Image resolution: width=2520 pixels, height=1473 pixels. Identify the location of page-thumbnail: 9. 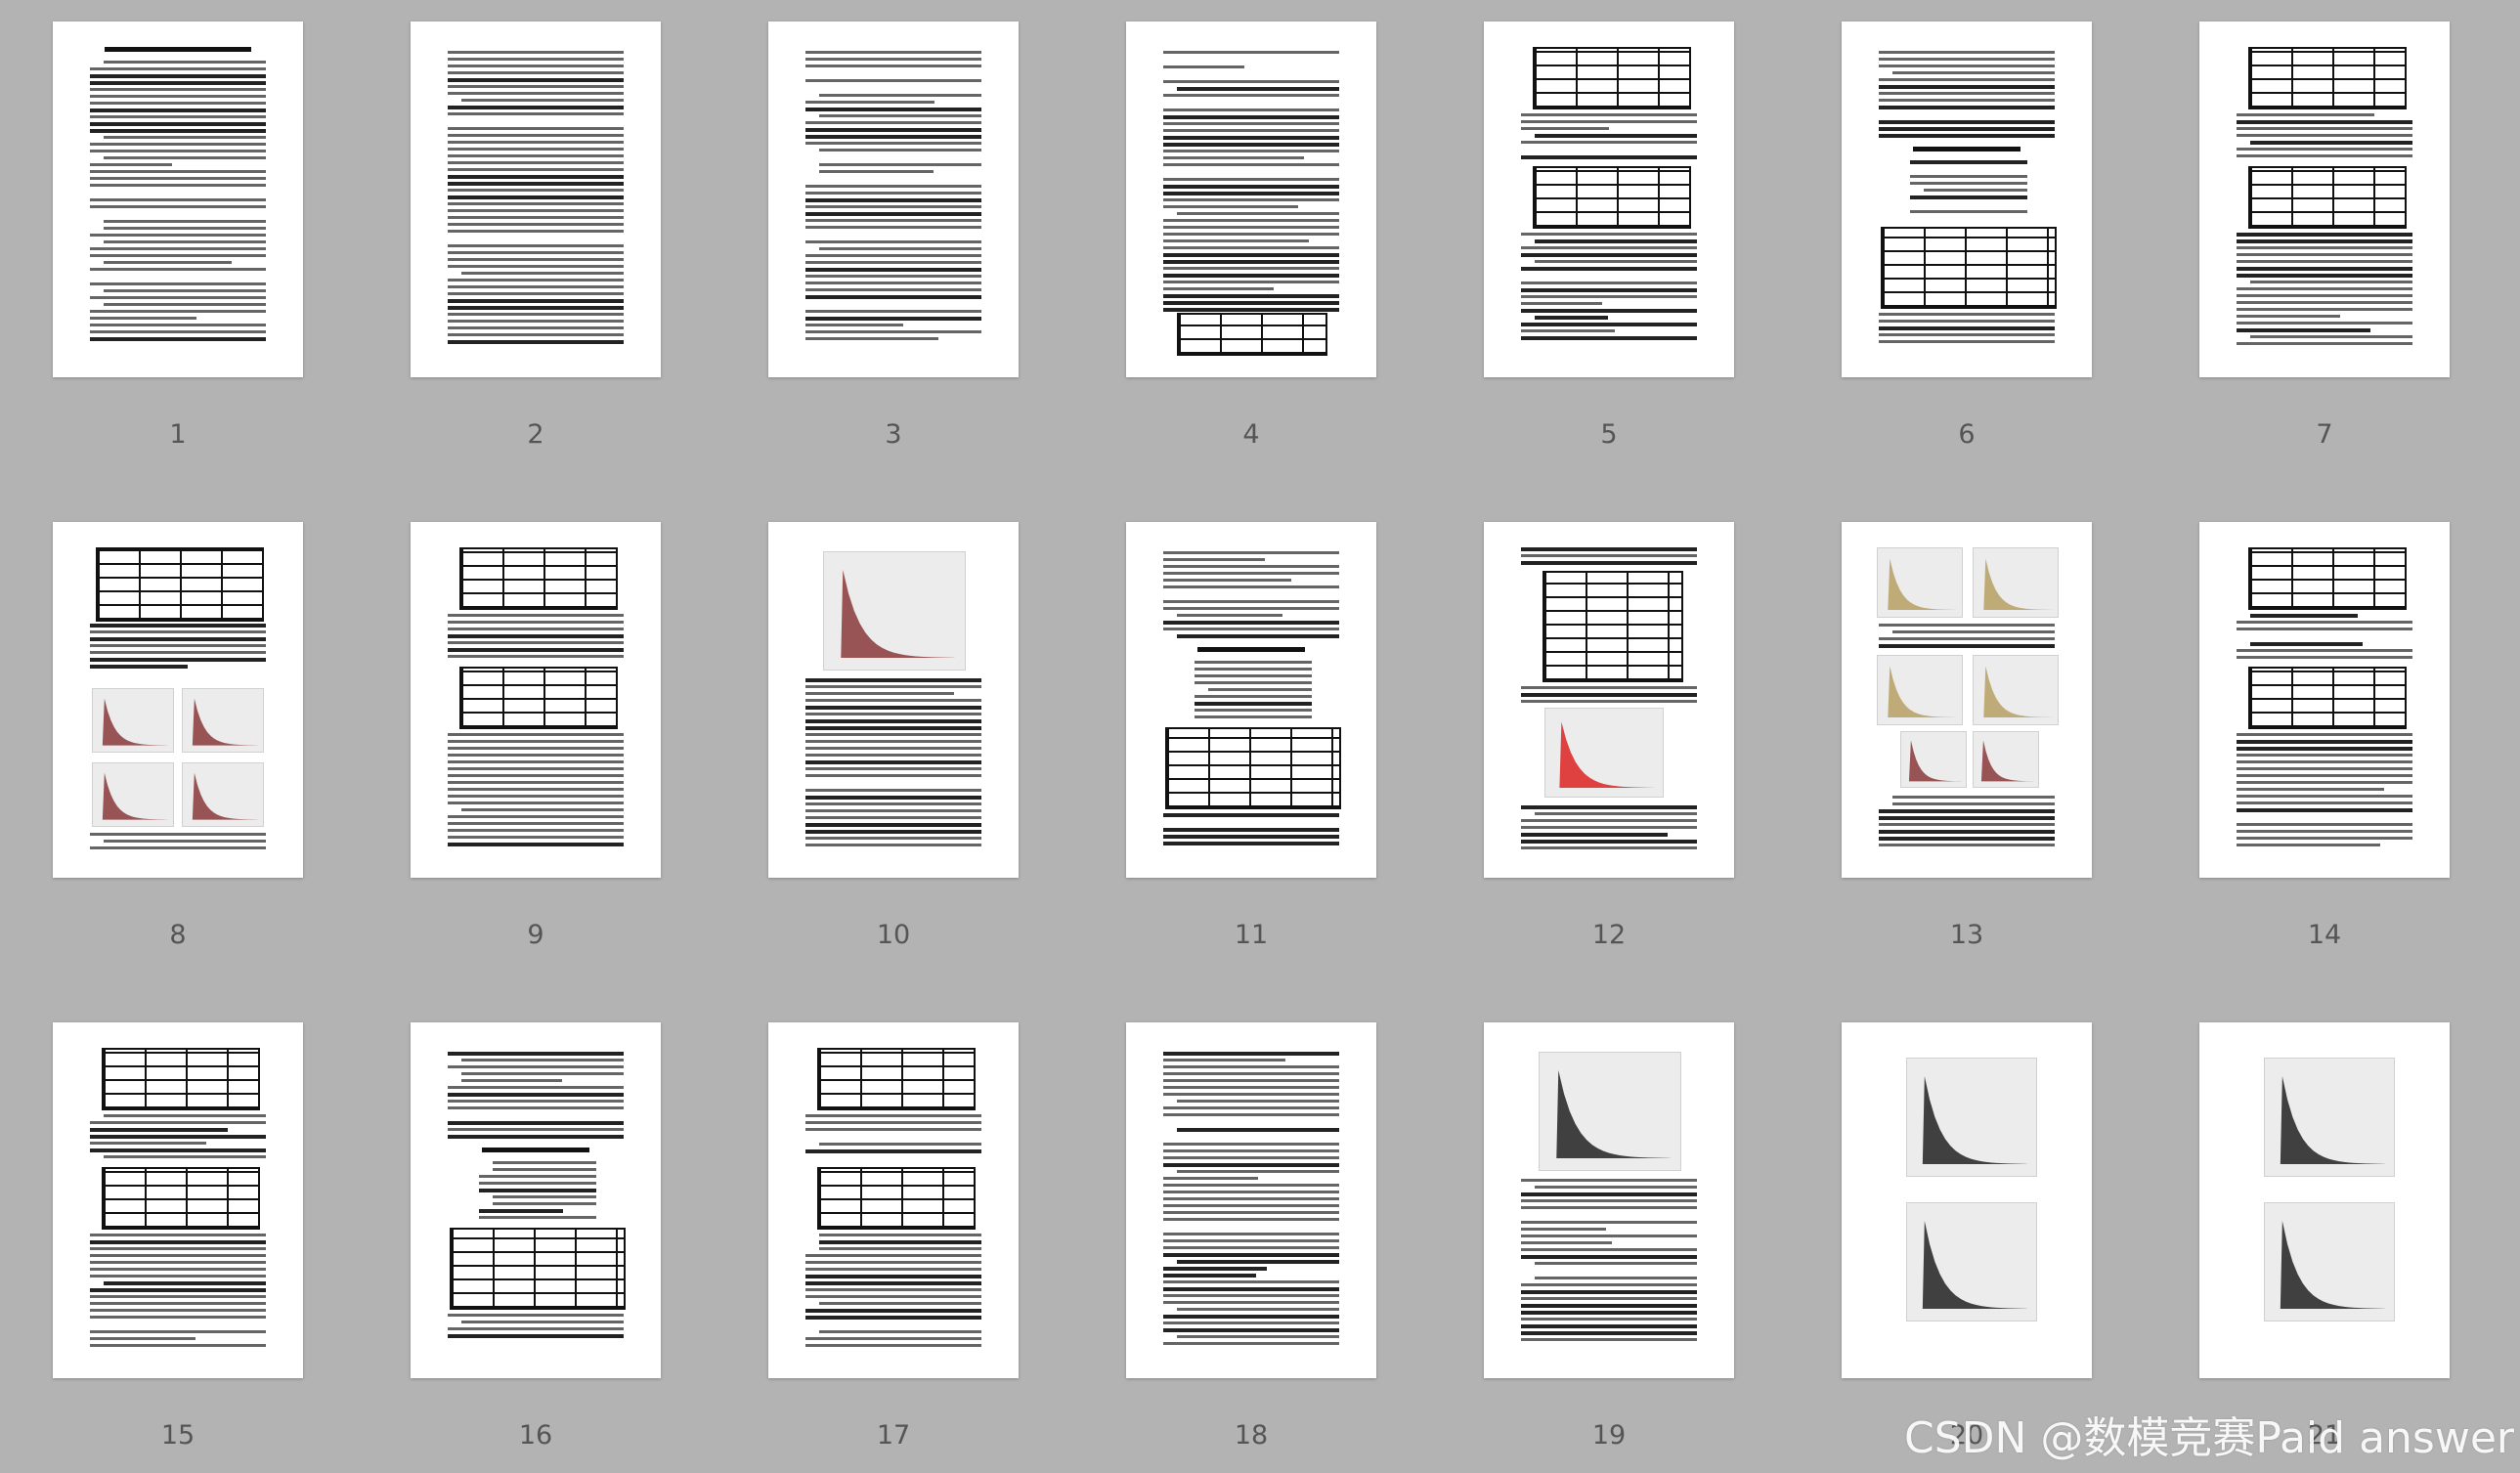
(536, 736).